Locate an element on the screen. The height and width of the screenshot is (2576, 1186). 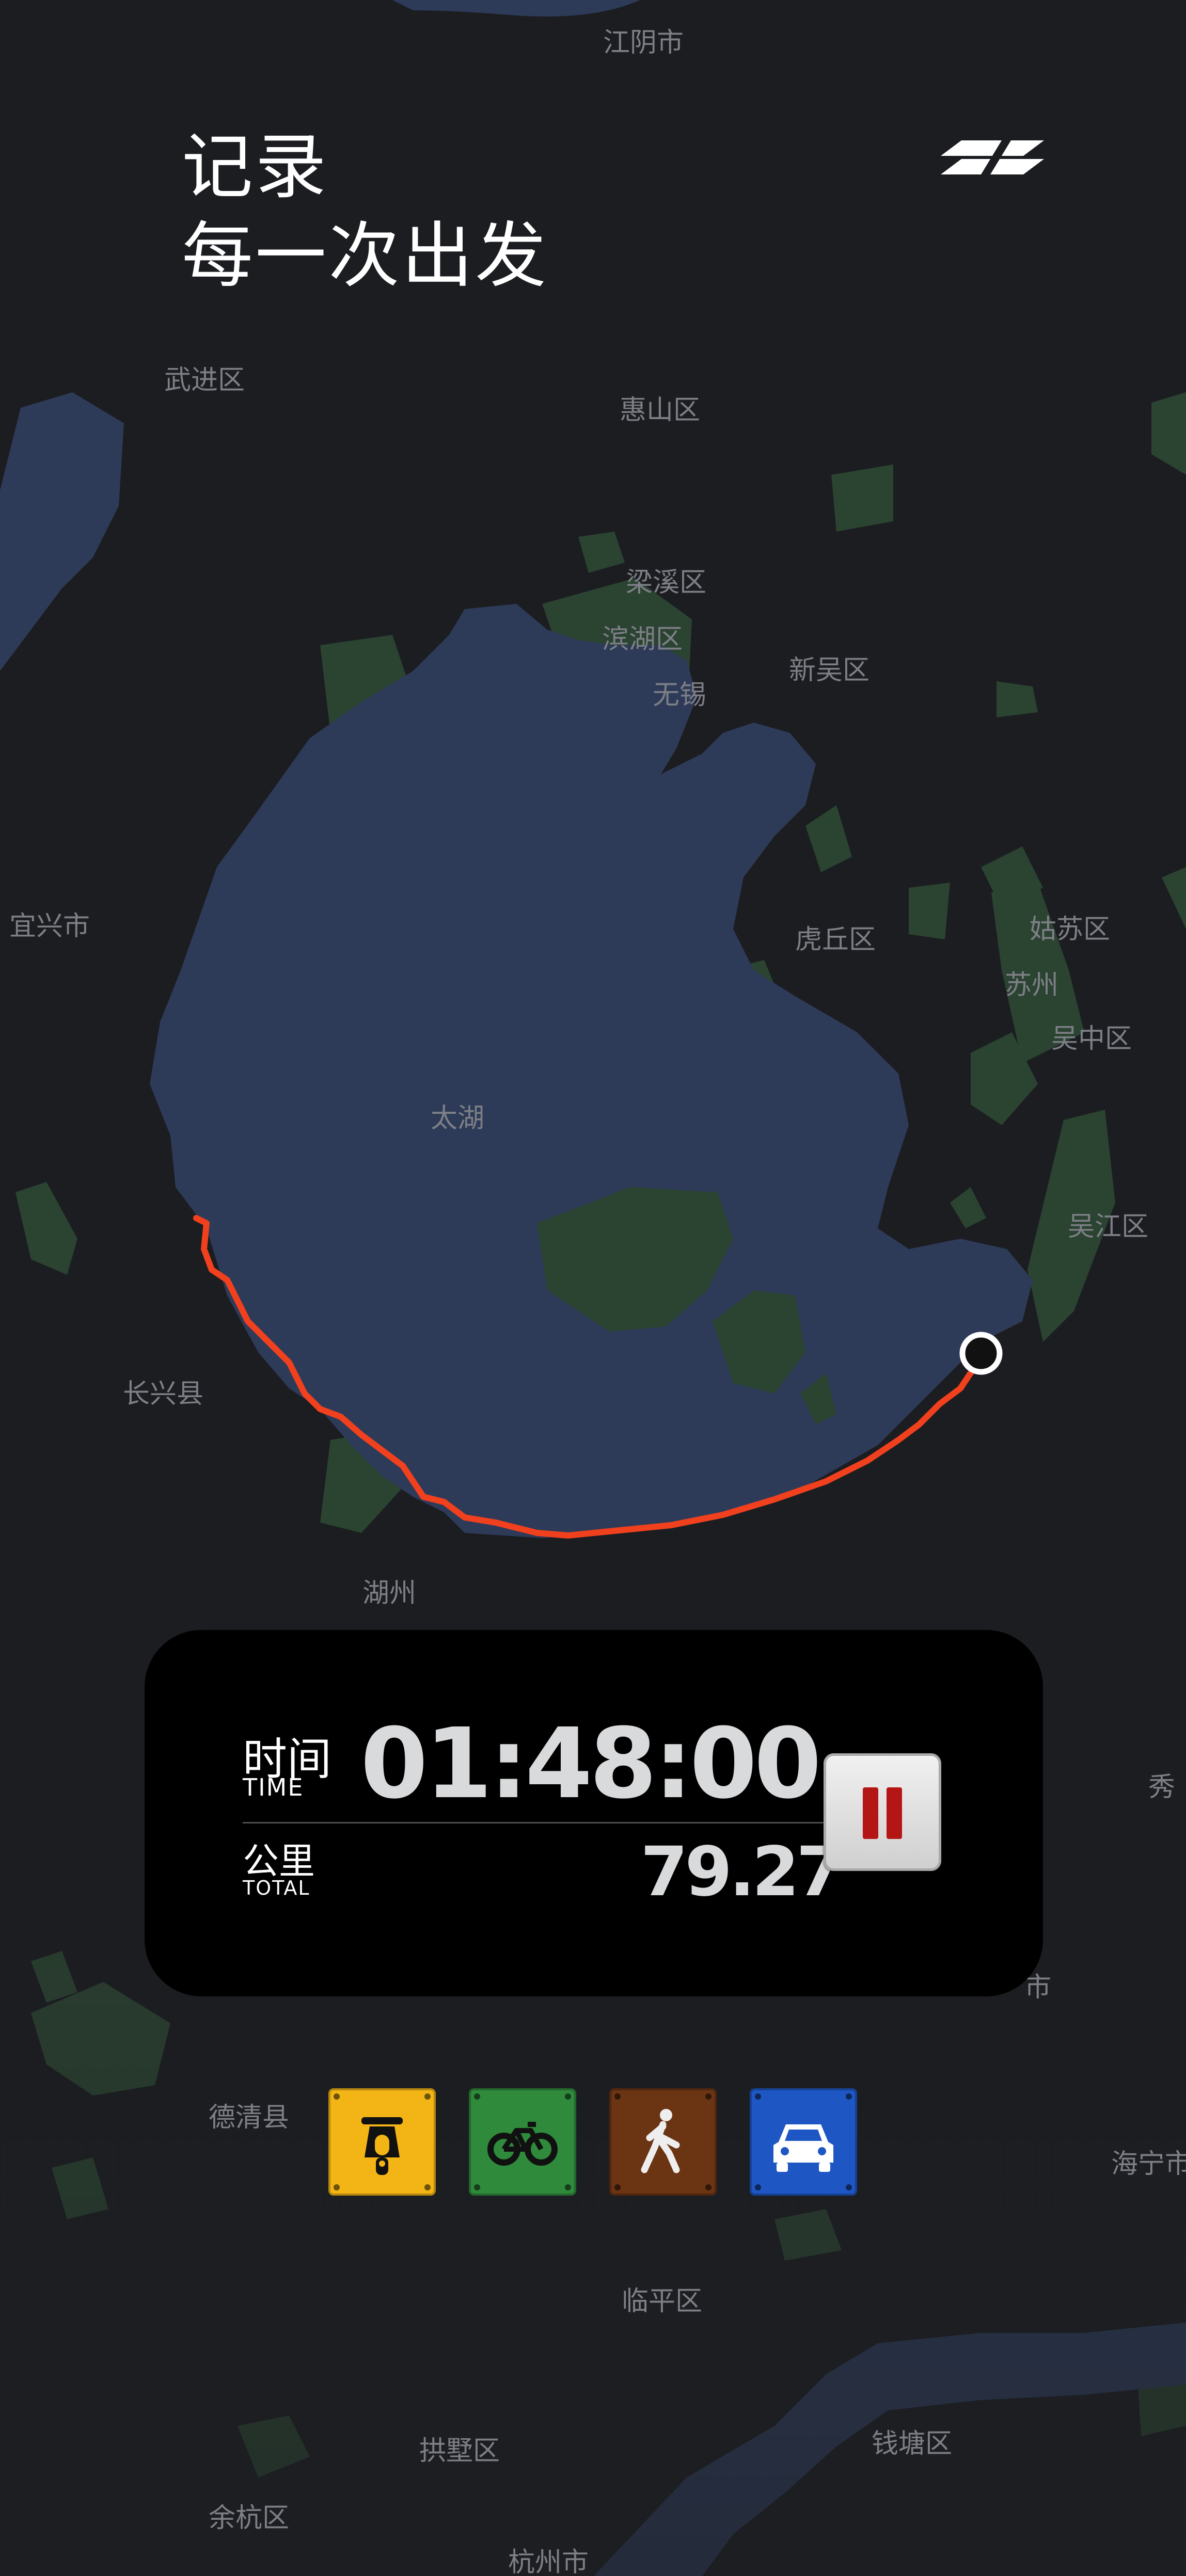
place-label: 宜兴市 is located at coordinates (49, 926).